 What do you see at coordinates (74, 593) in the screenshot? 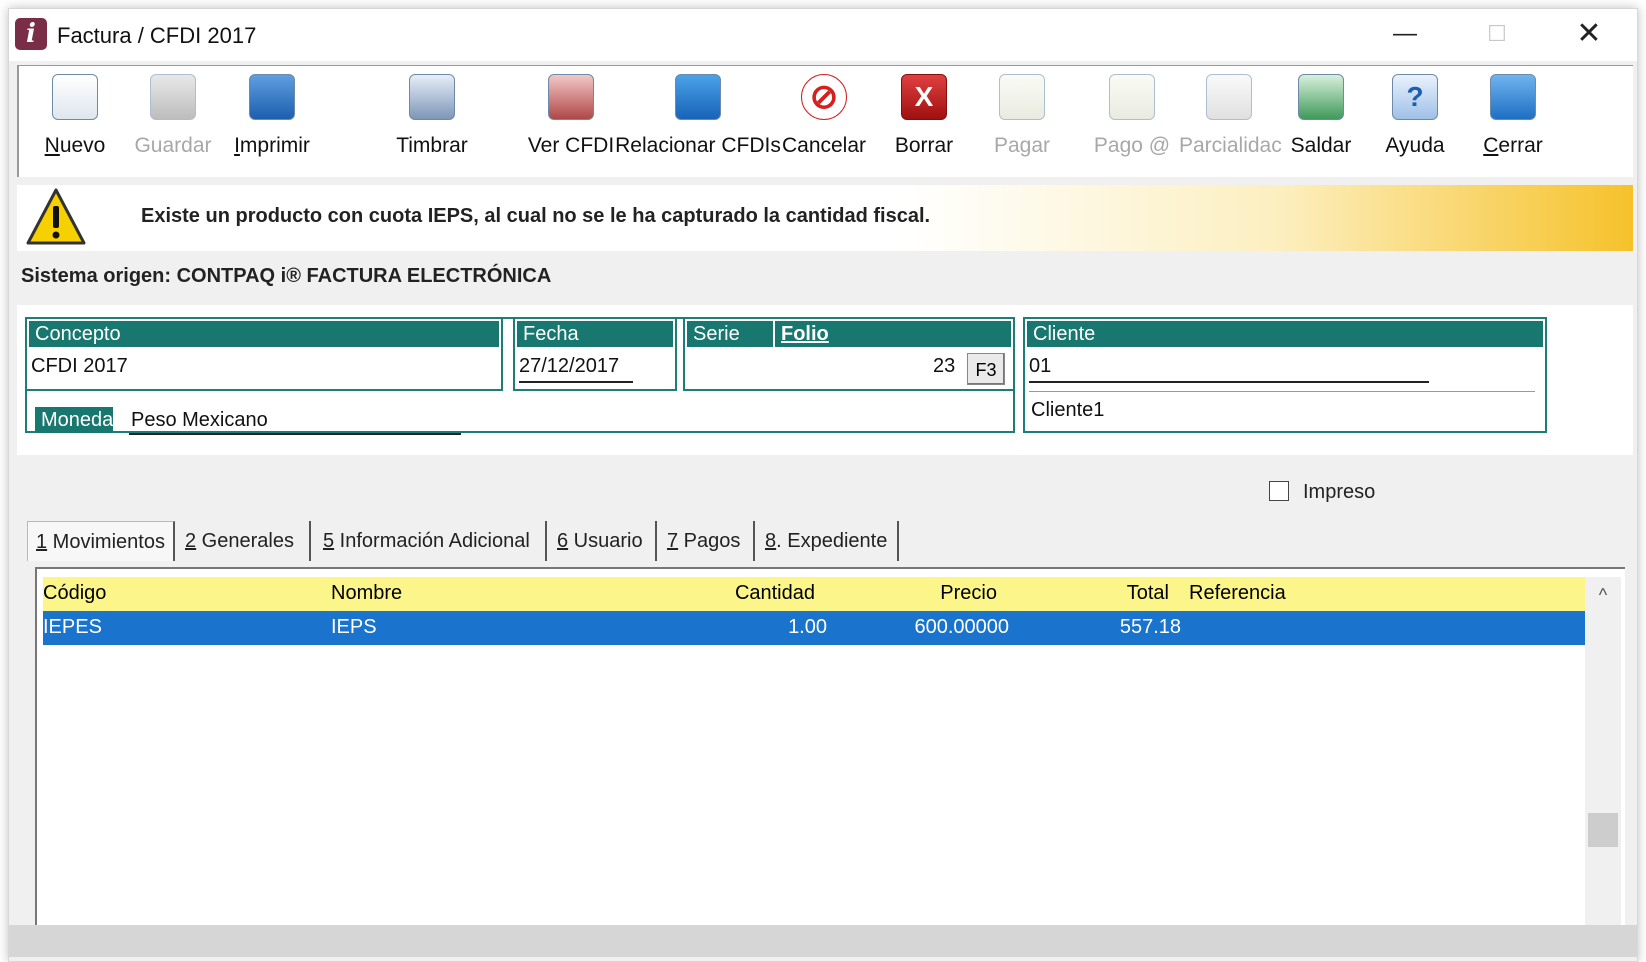
I see `col-codigo-header: Código` at bounding box center [74, 593].